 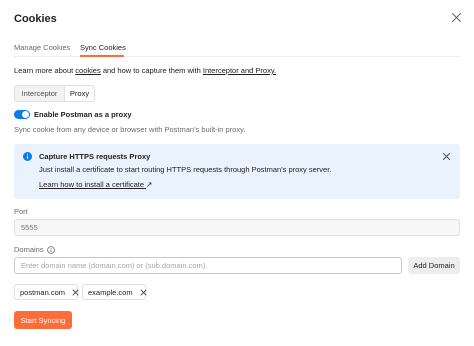 What do you see at coordinates (87, 70) in the screenshot?
I see `cookies-link: cookies` at bounding box center [87, 70].